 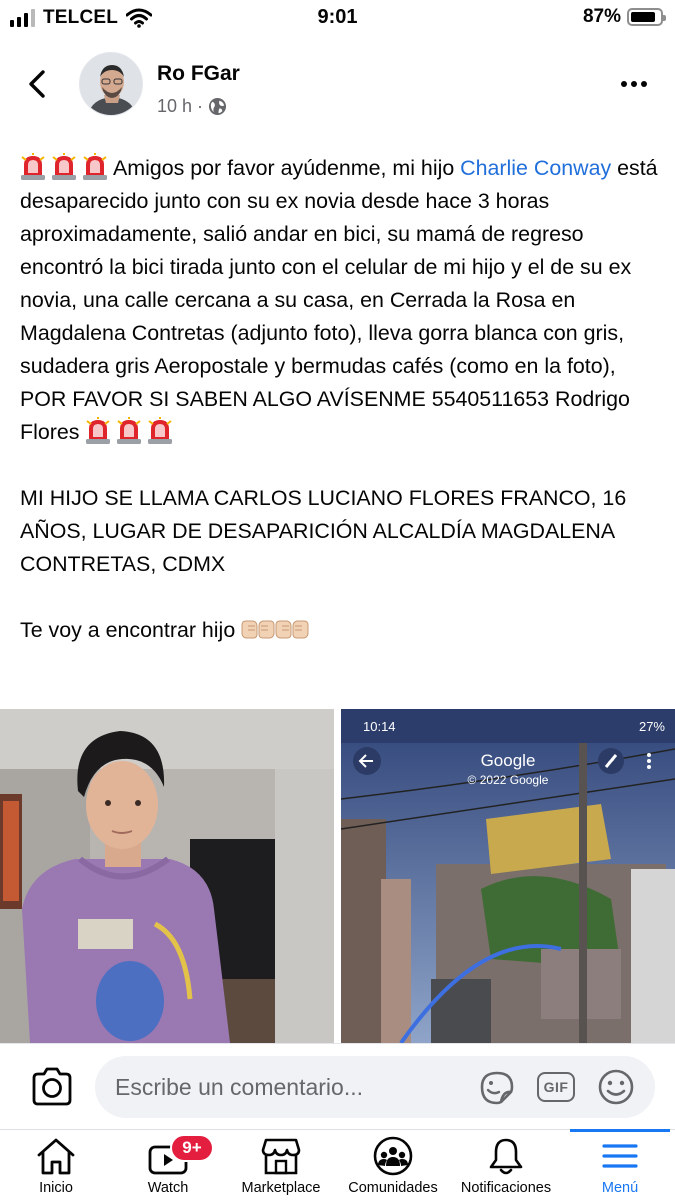 I want to click on status-bar: TELCEL 9:01 87%, so click(x=337, y=18).